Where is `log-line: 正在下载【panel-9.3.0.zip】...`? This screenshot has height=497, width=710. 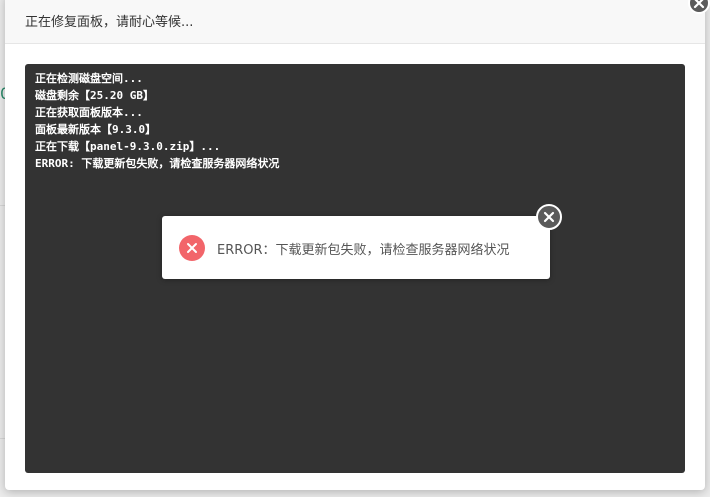
log-line: 正在下载【panel-9.3.0.zip】... is located at coordinates (128, 146).